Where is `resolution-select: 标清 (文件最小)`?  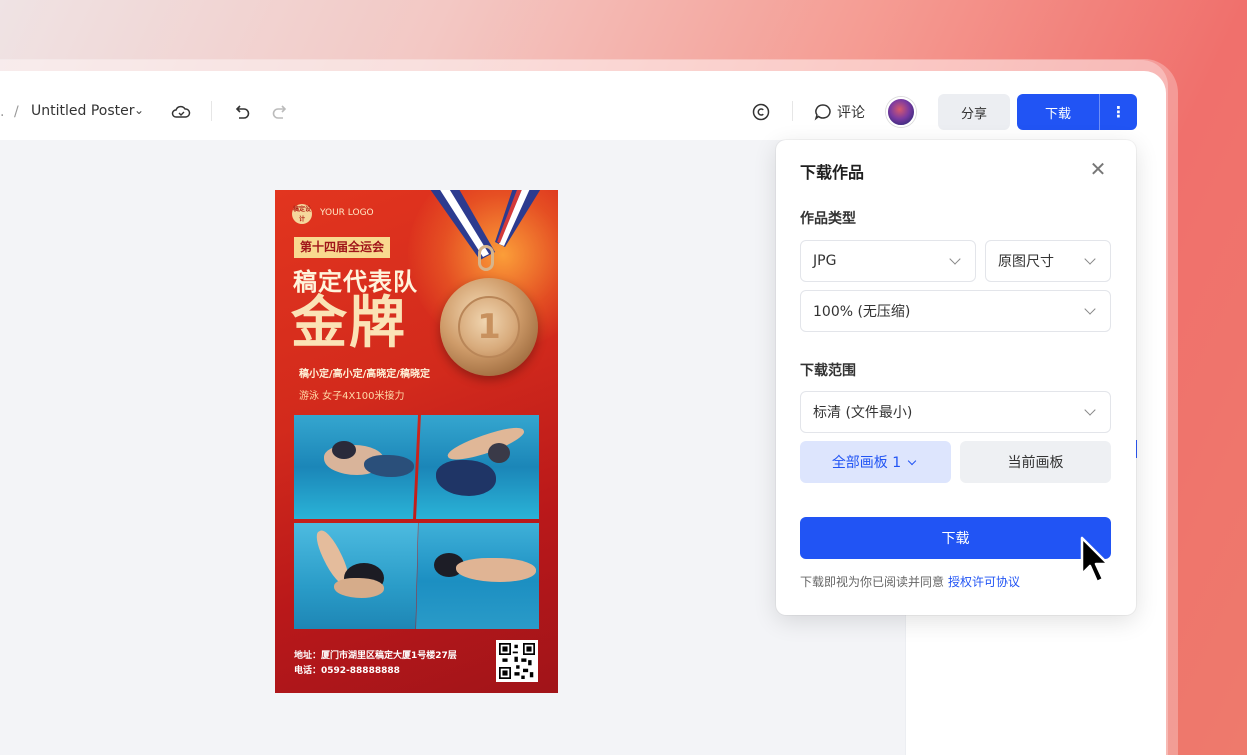
resolution-select: 标清 (文件最小) is located at coordinates (955, 412).